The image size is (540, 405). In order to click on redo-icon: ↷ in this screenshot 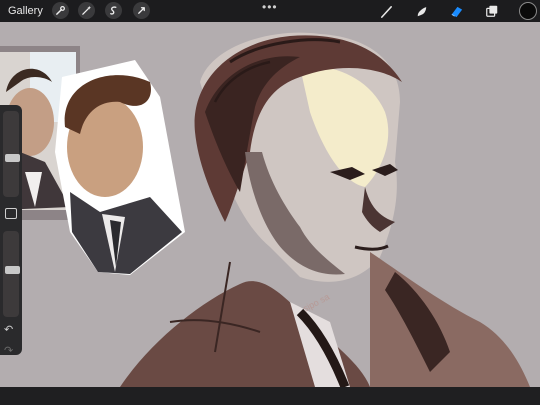, I will do `click(8, 350)`.